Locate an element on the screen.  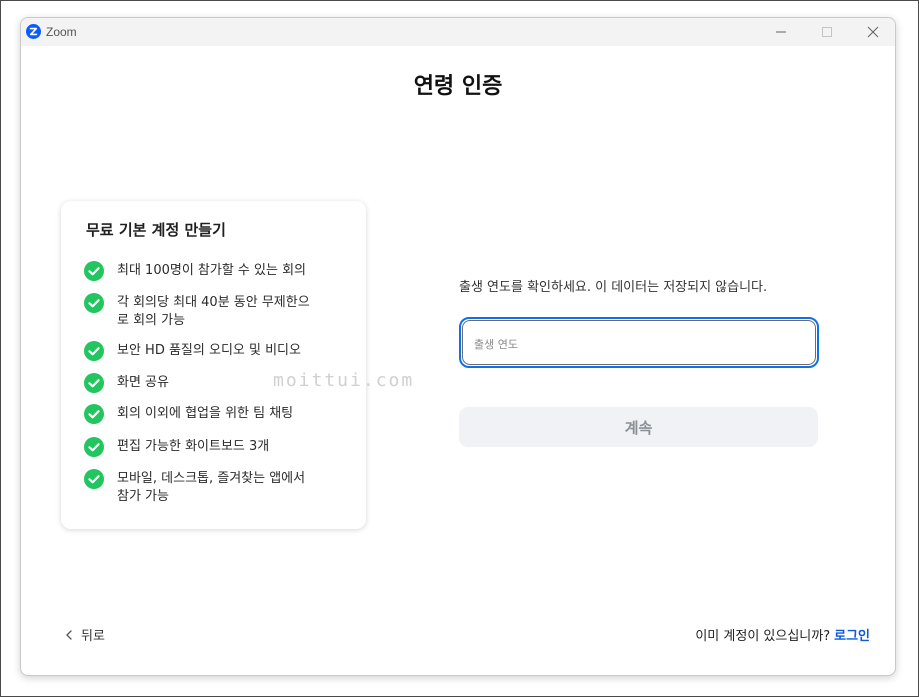
window-title: Zoom is located at coordinates (61, 32).